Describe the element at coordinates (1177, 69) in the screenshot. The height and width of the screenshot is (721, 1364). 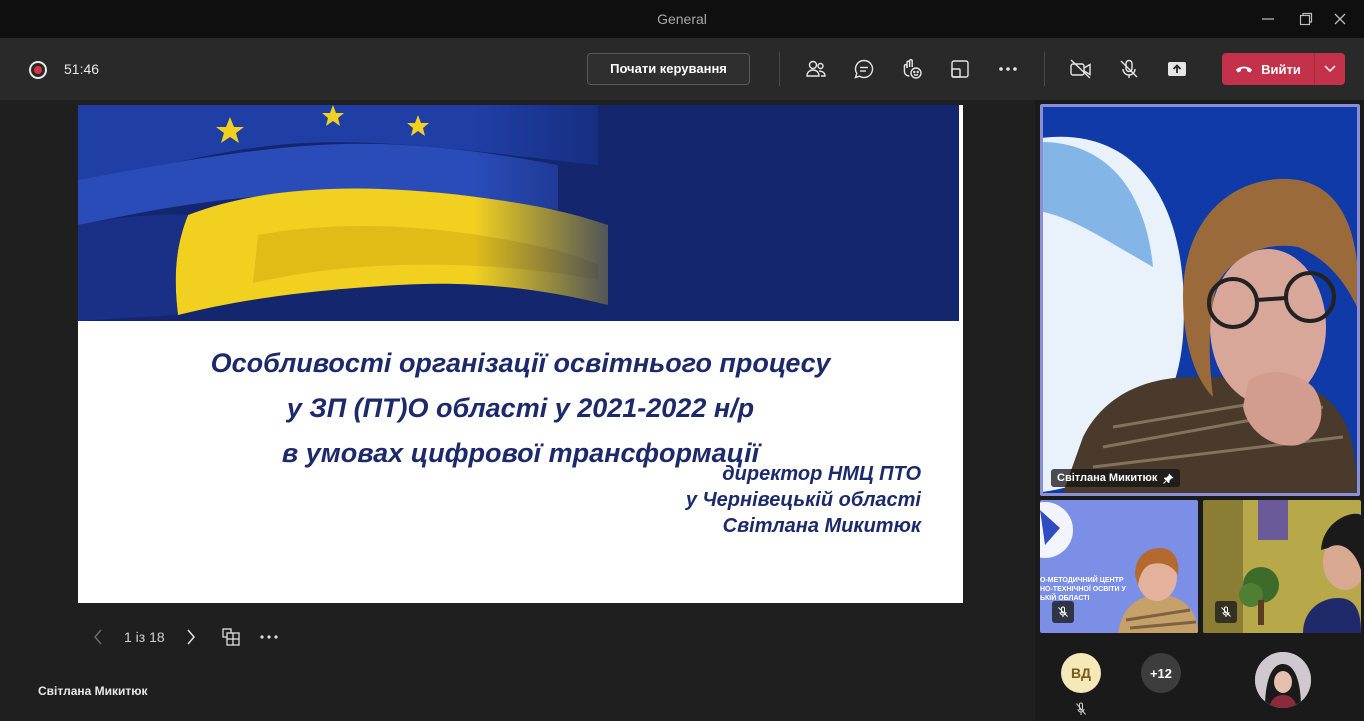
I see `share-screen-icon` at that location.